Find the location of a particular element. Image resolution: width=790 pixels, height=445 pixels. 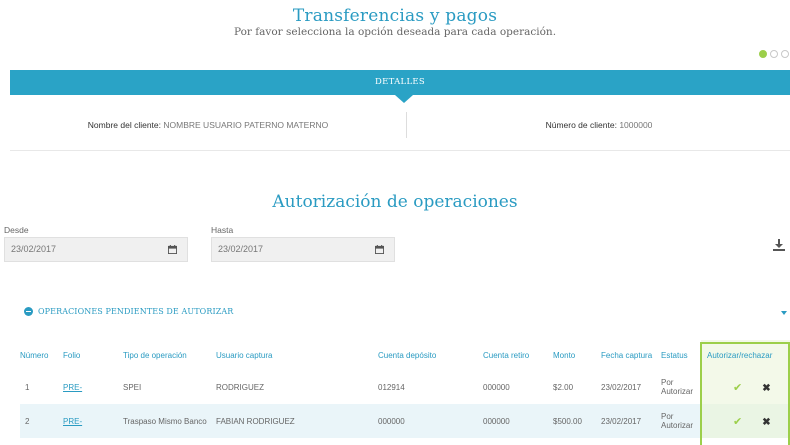

cell-cuenta-deposito: 000000 is located at coordinates (430, 421).